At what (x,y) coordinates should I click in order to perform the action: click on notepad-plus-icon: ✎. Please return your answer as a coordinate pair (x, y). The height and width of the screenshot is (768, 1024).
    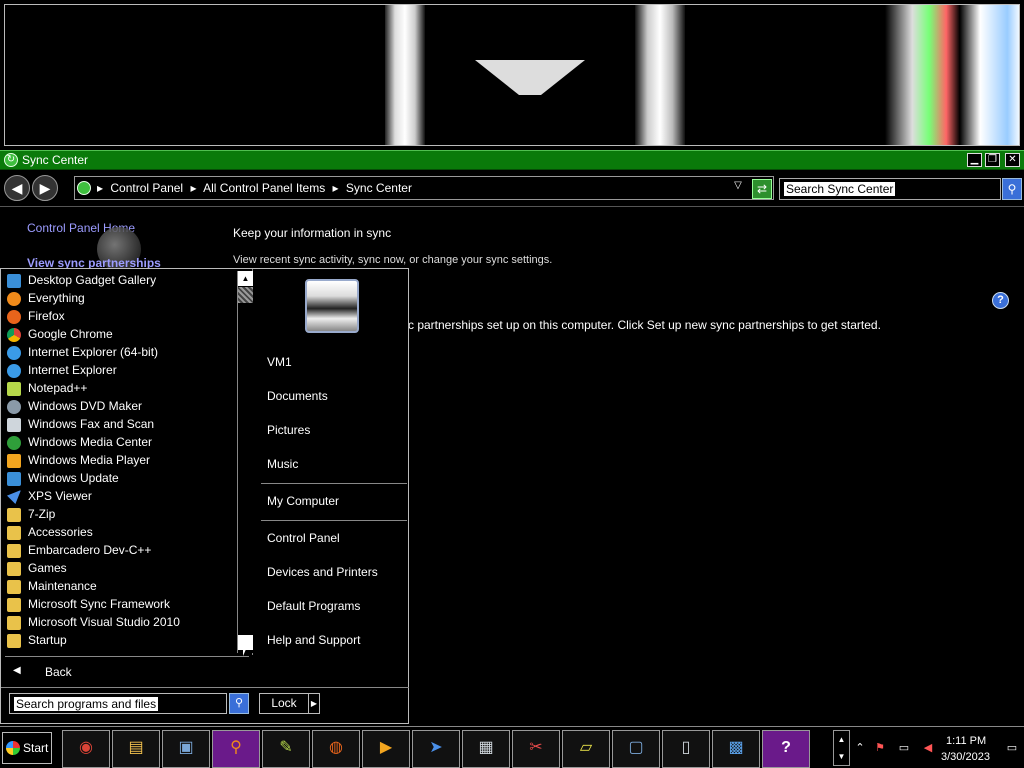
    Looking at the image, I should click on (286, 747).